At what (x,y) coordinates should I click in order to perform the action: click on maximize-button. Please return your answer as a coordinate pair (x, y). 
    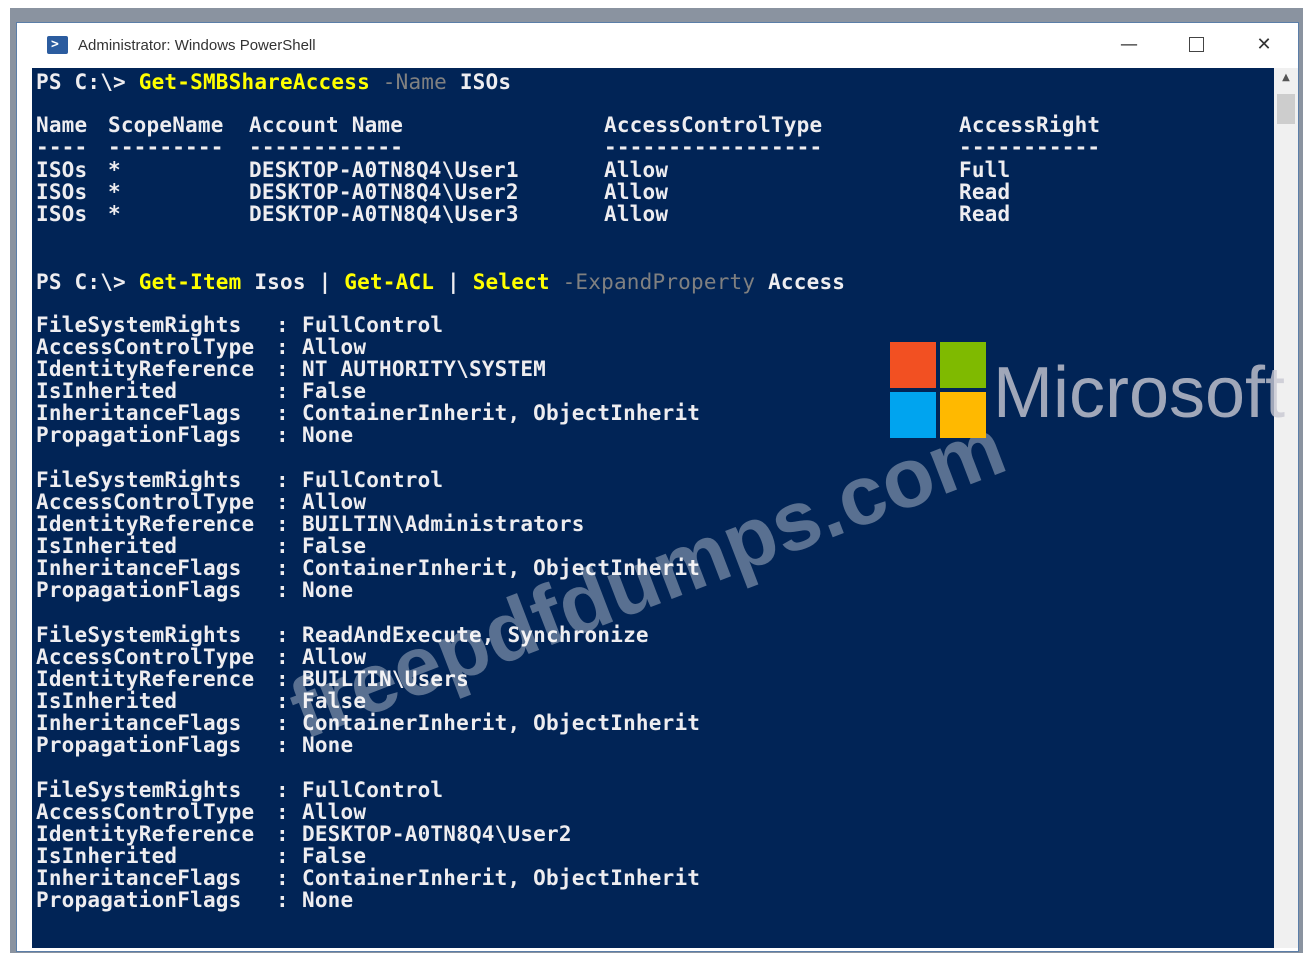
    Looking at the image, I should click on (1196, 44).